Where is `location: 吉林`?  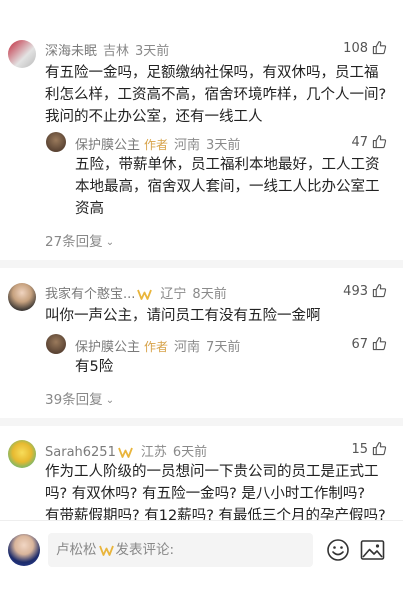 location: 吉林 is located at coordinates (116, 51).